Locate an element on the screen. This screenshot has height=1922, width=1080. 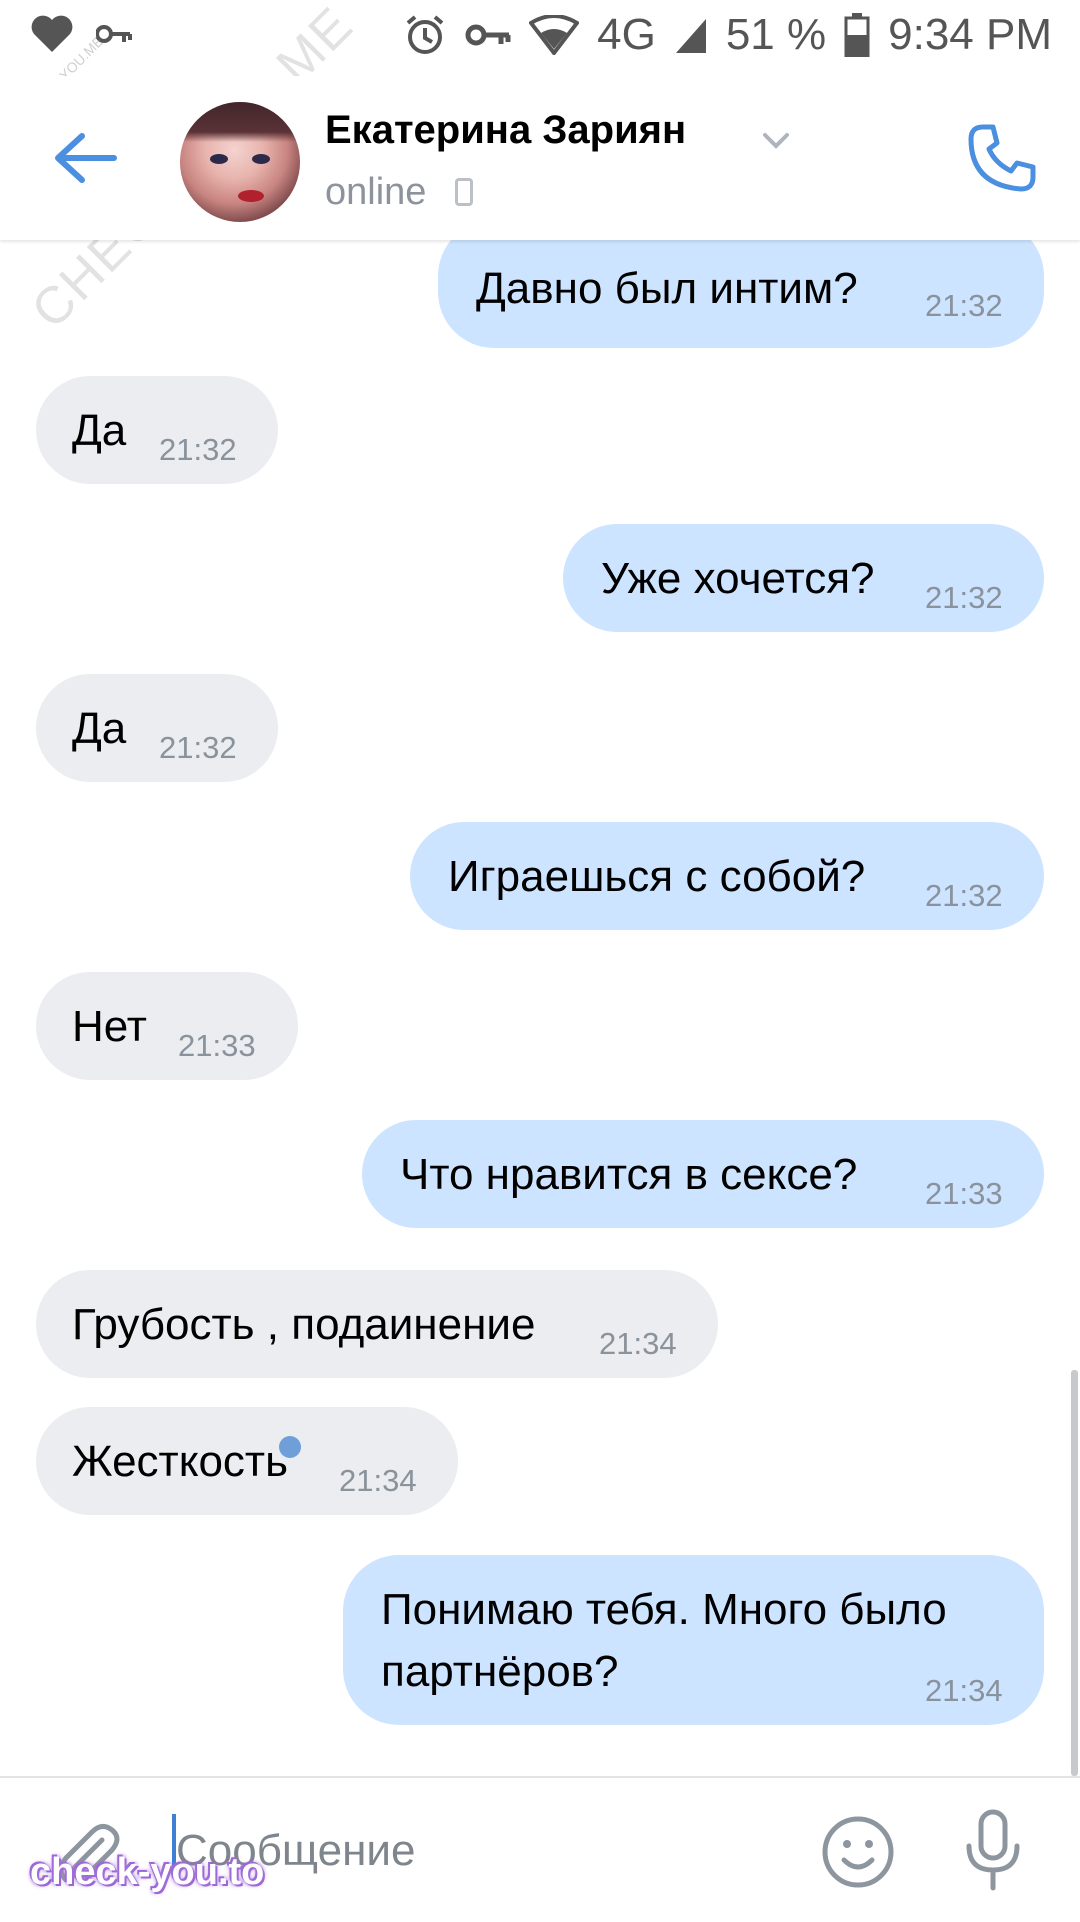
arrow-left-icon is located at coordinates (86, 158).